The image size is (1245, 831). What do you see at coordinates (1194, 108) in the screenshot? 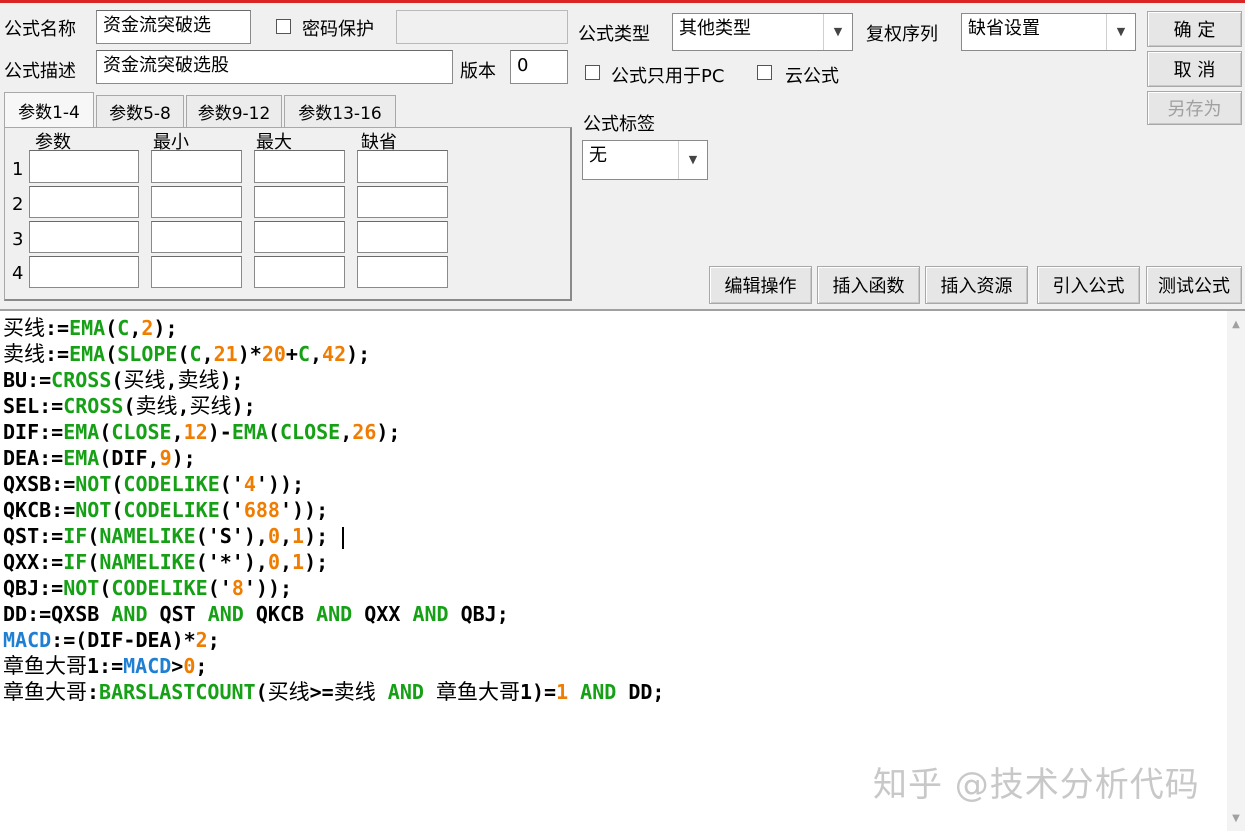
I see `save-as-button: 另存为` at bounding box center [1194, 108].